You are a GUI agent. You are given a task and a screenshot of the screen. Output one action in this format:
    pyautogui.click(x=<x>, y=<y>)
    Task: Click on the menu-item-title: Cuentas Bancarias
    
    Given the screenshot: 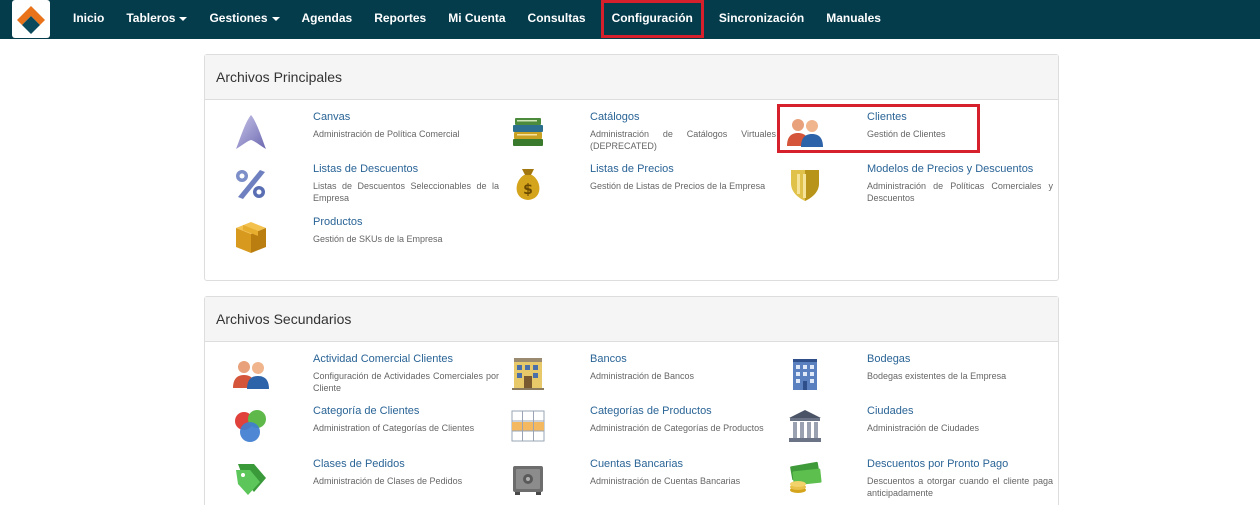 What is the action you would take?
    pyautogui.click(x=683, y=464)
    